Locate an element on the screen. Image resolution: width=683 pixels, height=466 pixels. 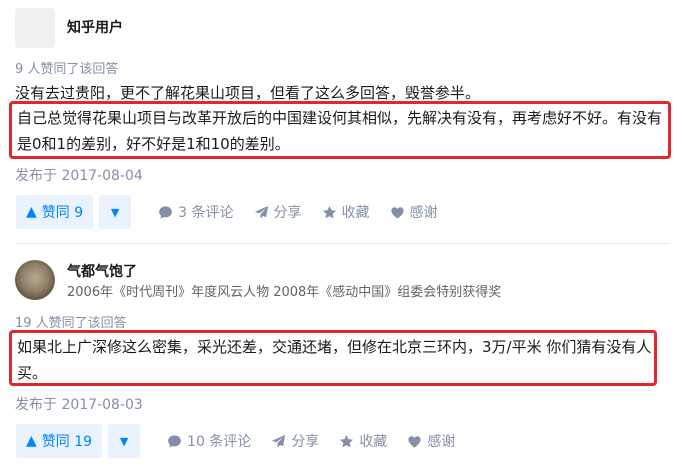
vote-up-label: 赞同 19 is located at coordinates (67, 442).